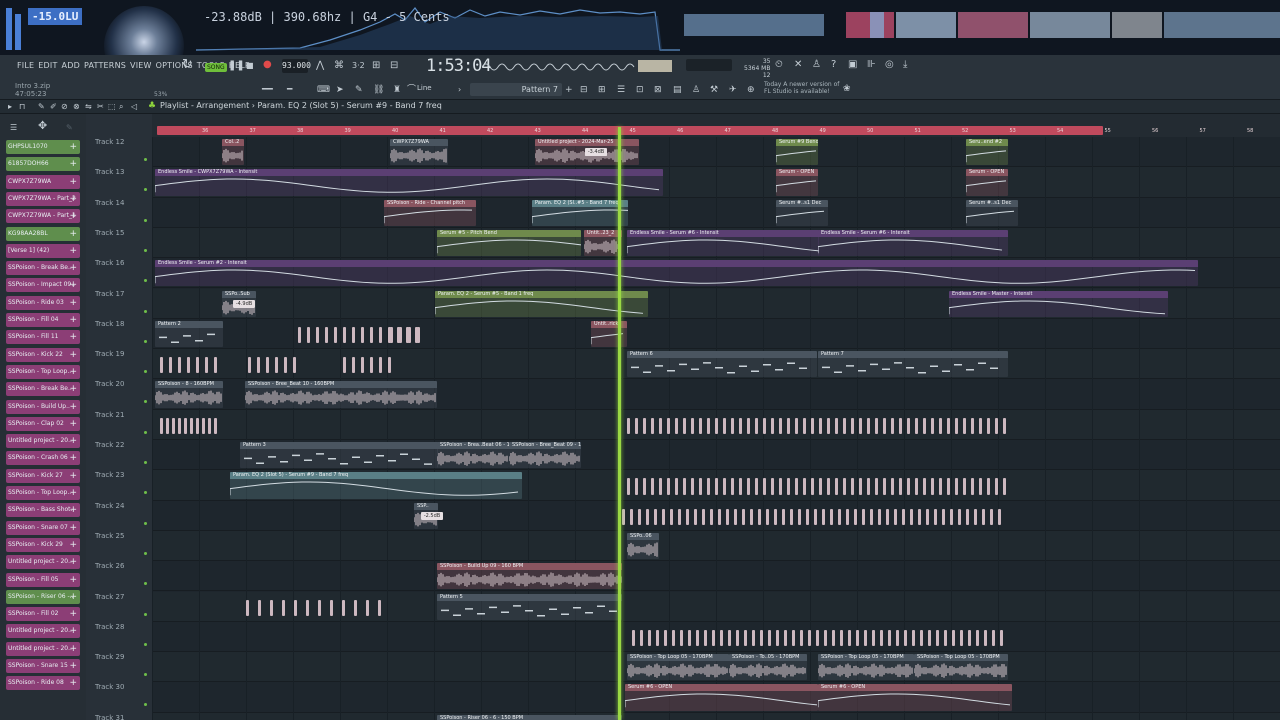  What do you see at coordinates (529, 717) in the screenshot?
I see `playlist-clip: SSPoison - Riser 06 - 6 - 150 BPM` at bounding box center [529, 717].